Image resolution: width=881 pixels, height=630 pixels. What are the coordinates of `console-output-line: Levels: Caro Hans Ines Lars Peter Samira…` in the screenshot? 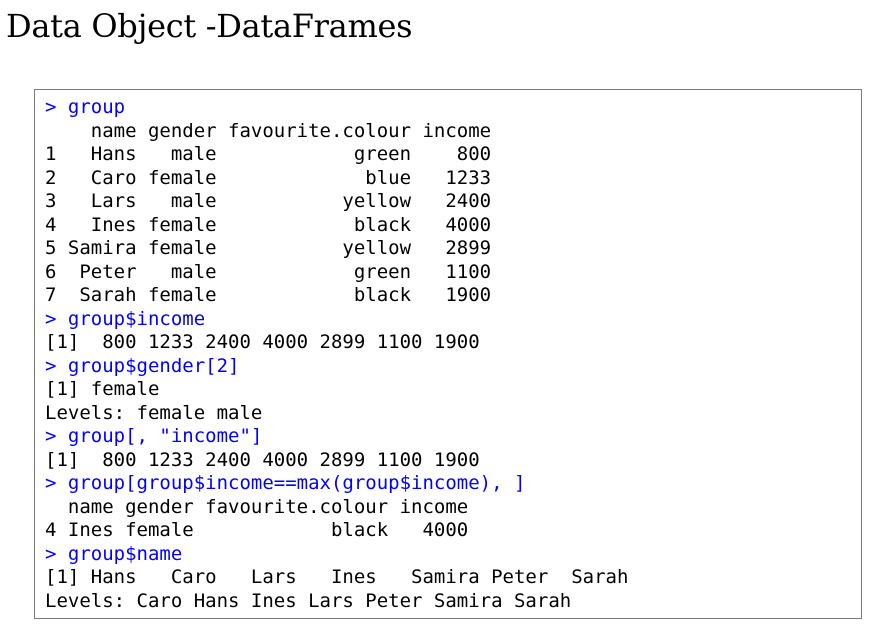 It's located at (308, 600).